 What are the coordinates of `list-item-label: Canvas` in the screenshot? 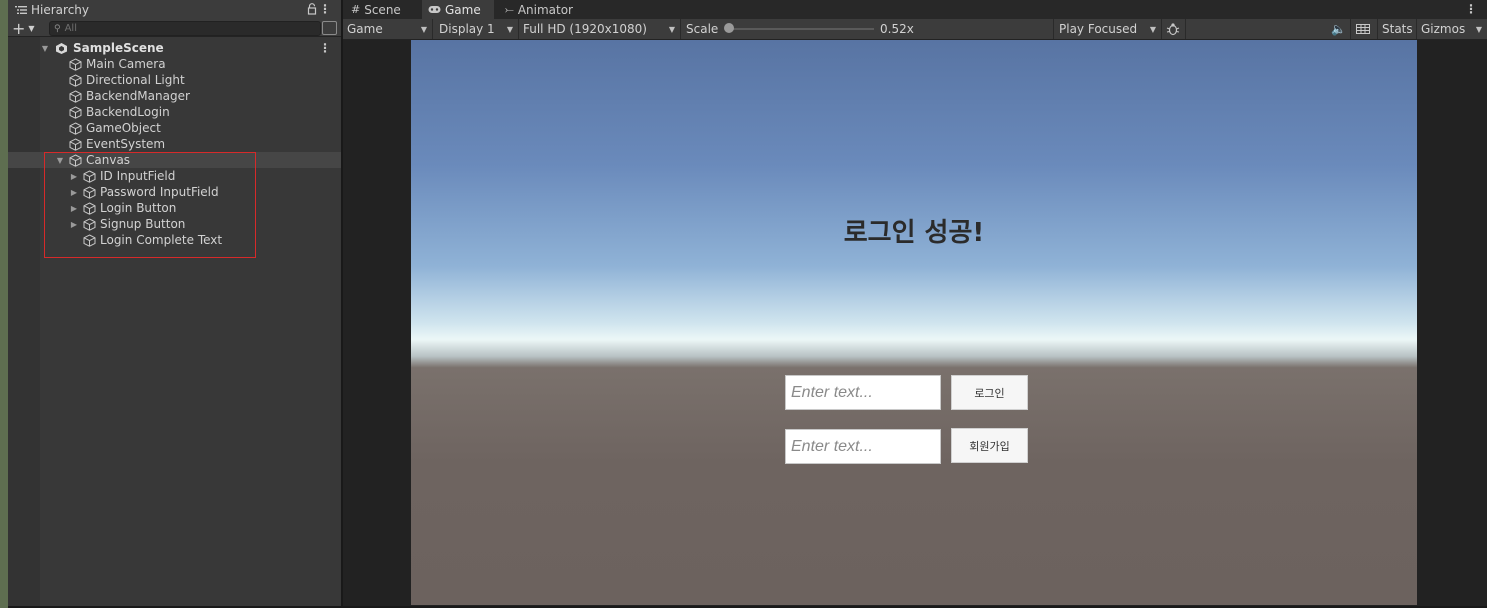 It's located at (108, 160).